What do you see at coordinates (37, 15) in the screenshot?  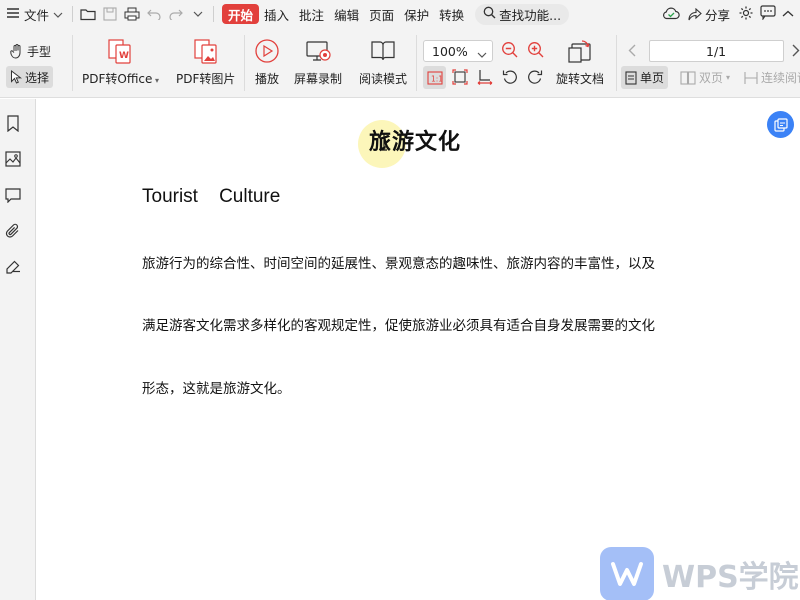 I see `file-menu-label: 文件` at bounding box center [37, 15].